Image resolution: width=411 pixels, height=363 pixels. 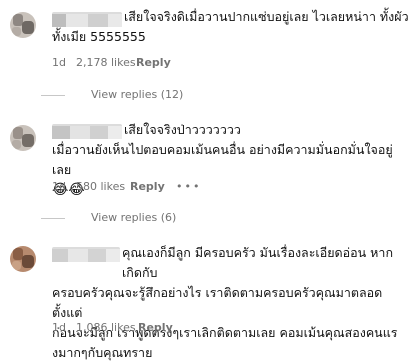 What do you see at coordinates (188, 186) in the screenshot?
I see `more-options-icon: •••` at bounding box center [188, 186].